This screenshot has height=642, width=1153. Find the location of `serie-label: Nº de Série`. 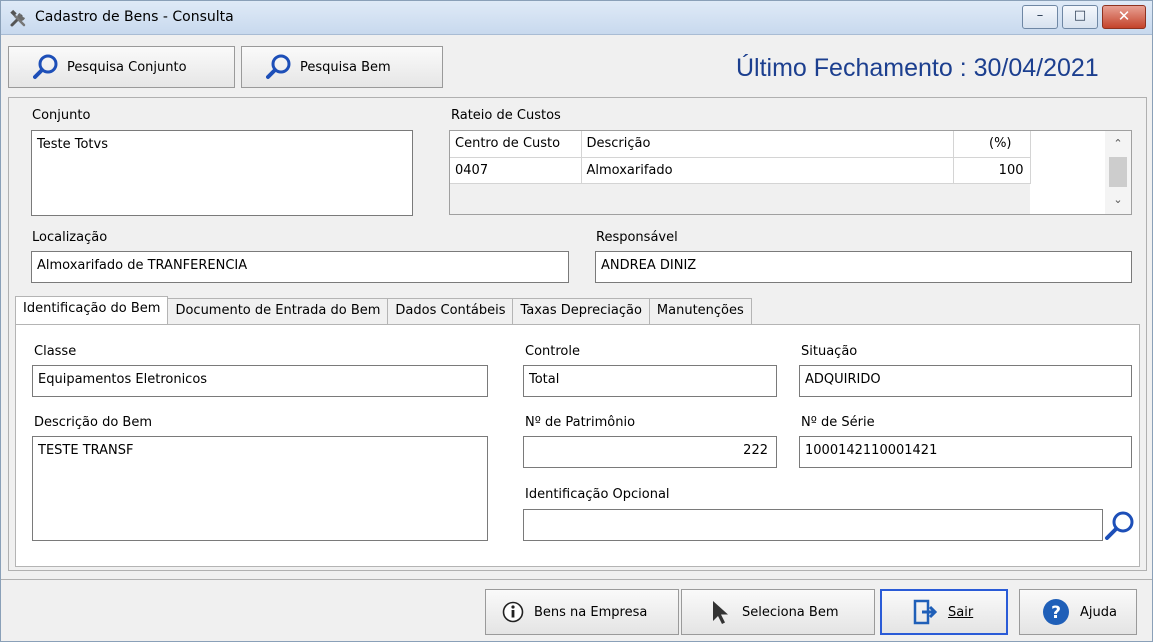

serie-label: Nº de Série is located at coordinates (838, 422).